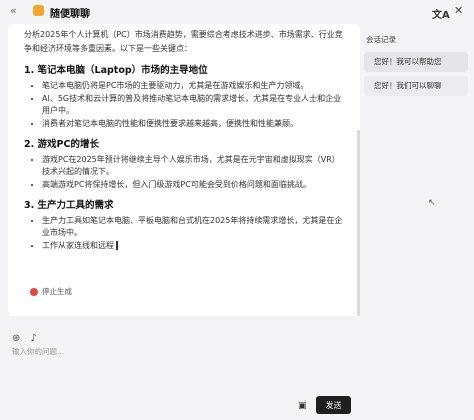 The width and height of the screenshot is (474, 420). What do you see at coordinates (441, 13) in the screenshot?
I see `translate-icon: 文A` at bounding box center [441, 13].